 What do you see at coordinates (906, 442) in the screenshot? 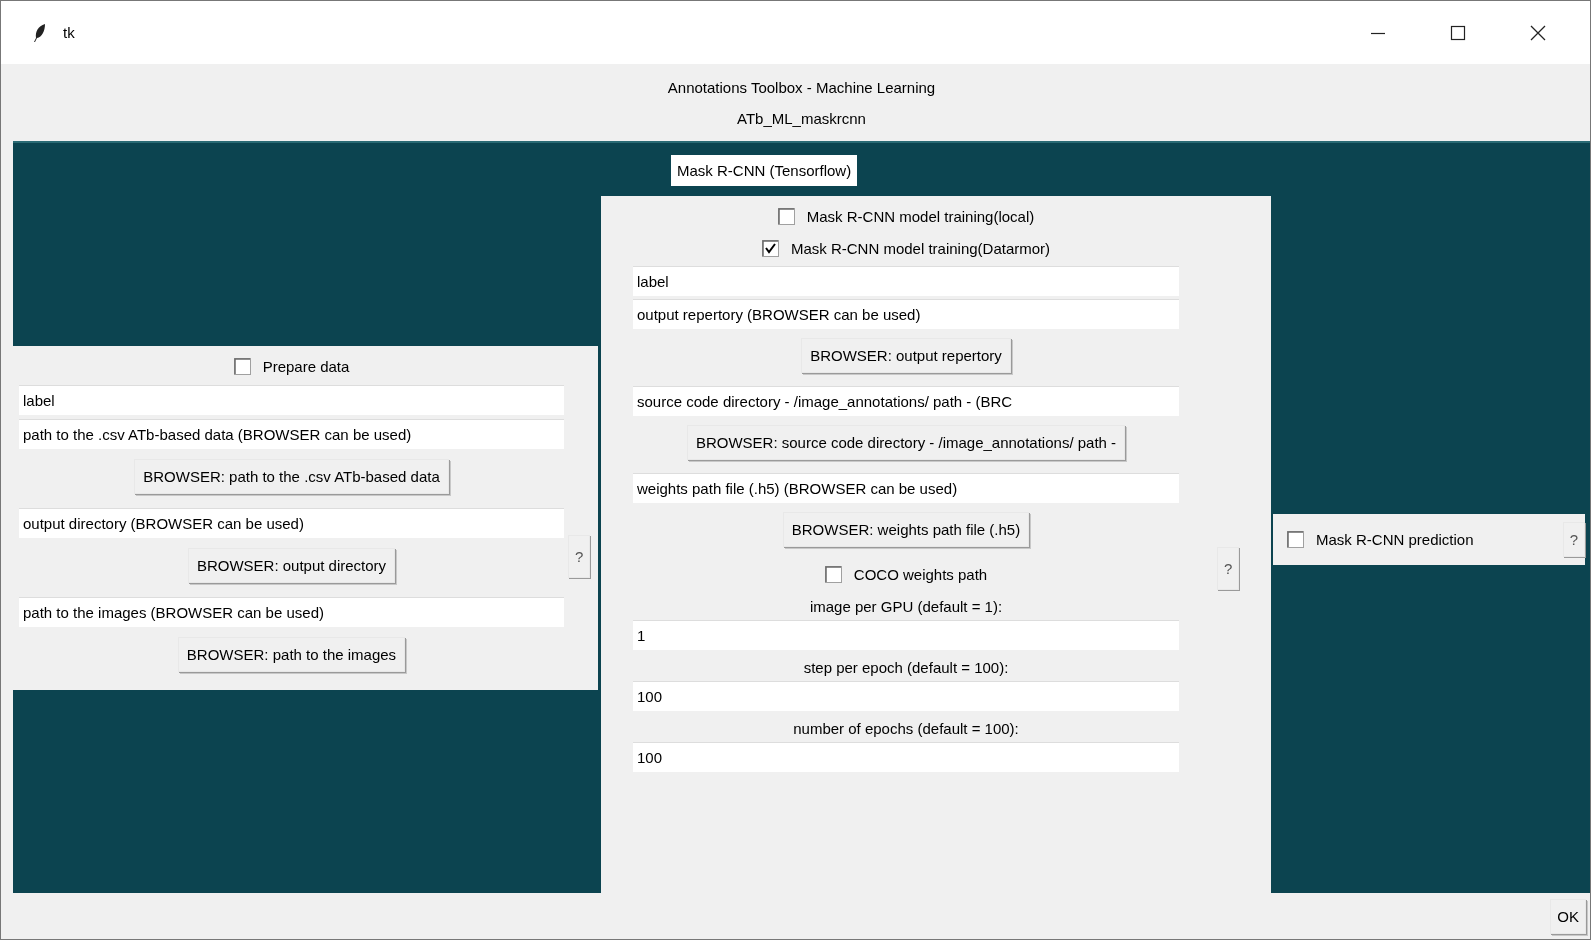
I see `browse-button: BROWSER: source code directory - /image_annotations/ path -` at bounding box center [906, 442].